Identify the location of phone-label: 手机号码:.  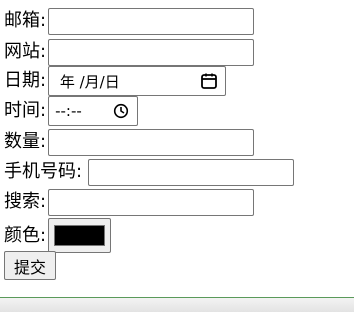
(43, 171).